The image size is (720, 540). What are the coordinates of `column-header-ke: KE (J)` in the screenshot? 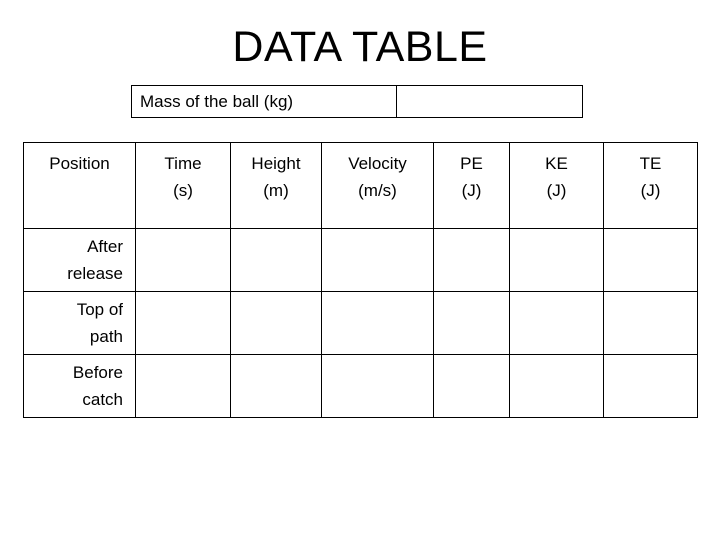 It's located at (556, 185).